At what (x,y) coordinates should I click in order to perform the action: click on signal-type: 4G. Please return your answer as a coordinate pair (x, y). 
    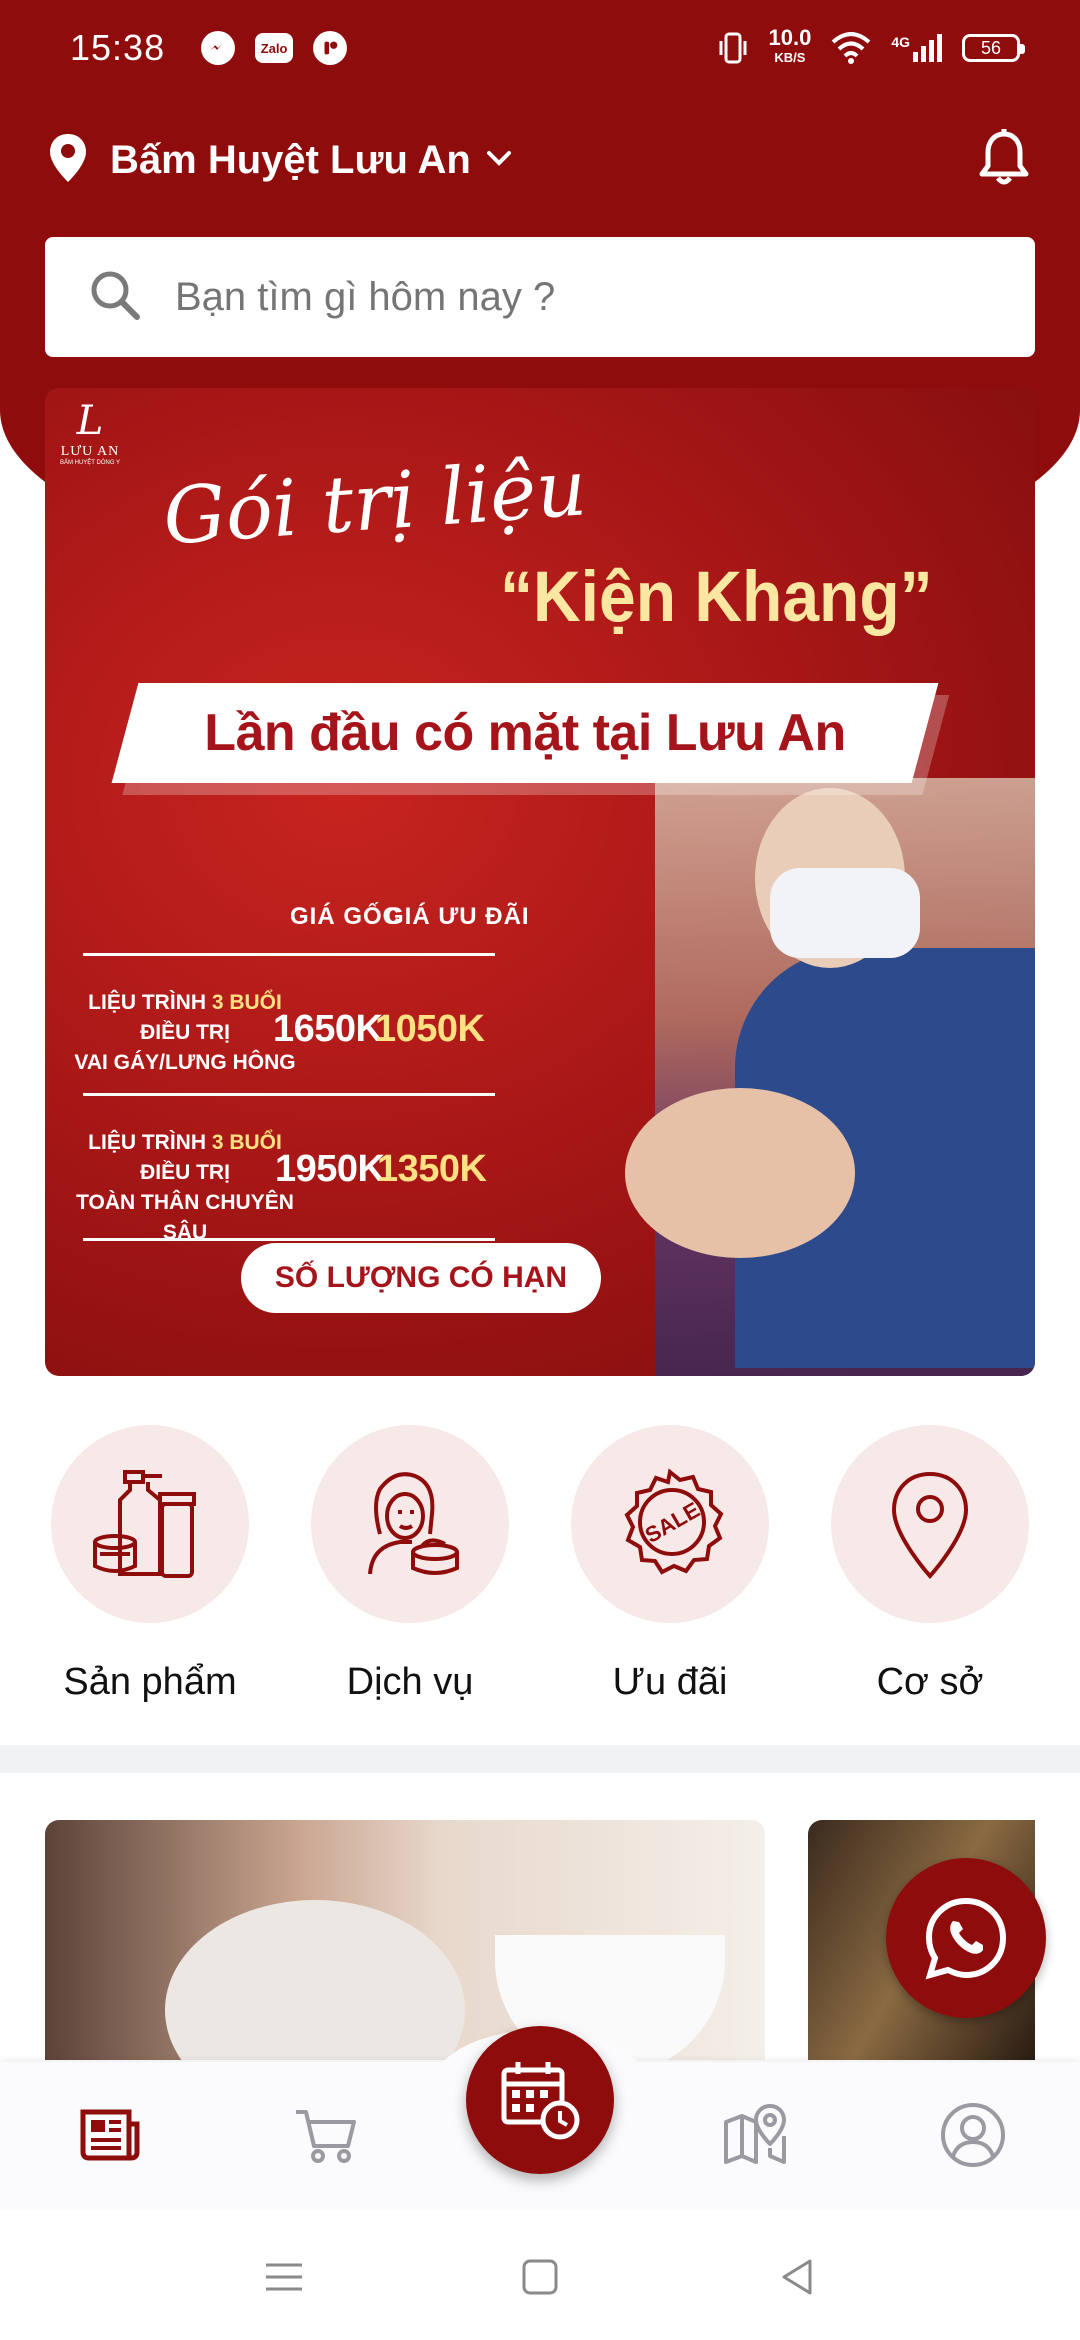
    Looking at the image, I should click on (900, 42).